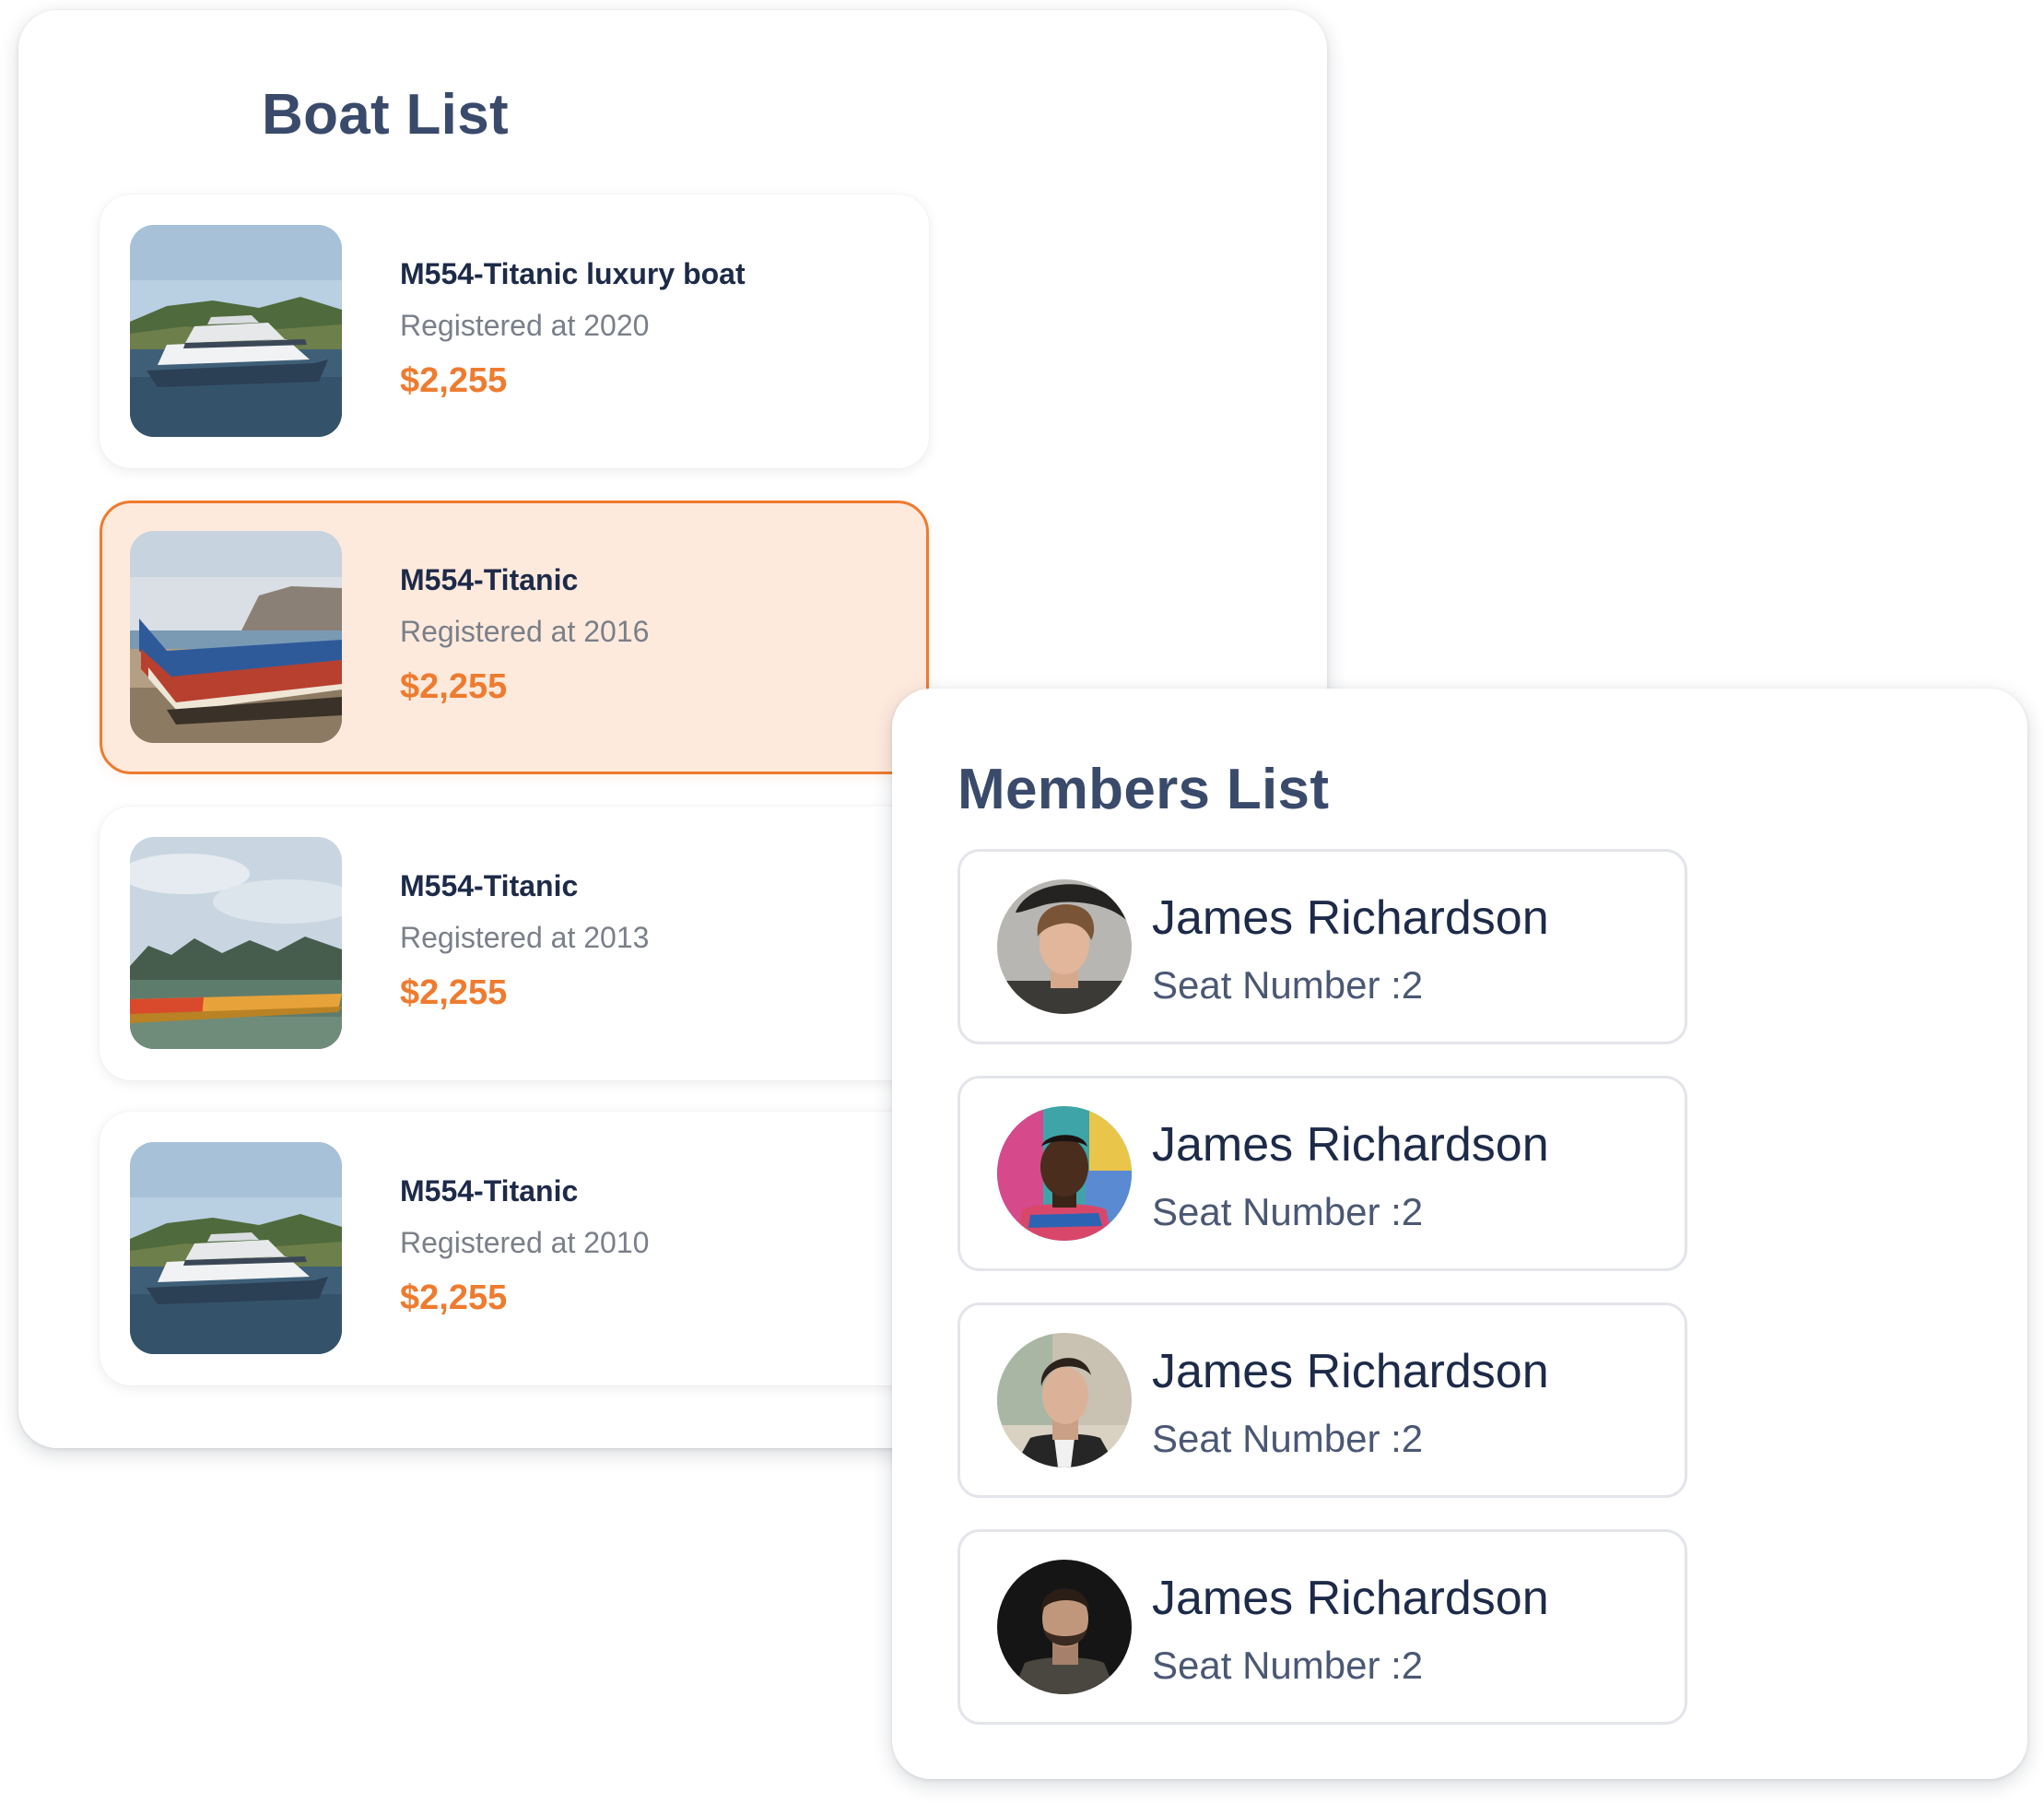 The image size is (2044, 1803). What do you see at coordinates (1064, 1173) in the screenshot?
I see `man-graffiti-wall-photo` at bounding box center [1064, 1173].